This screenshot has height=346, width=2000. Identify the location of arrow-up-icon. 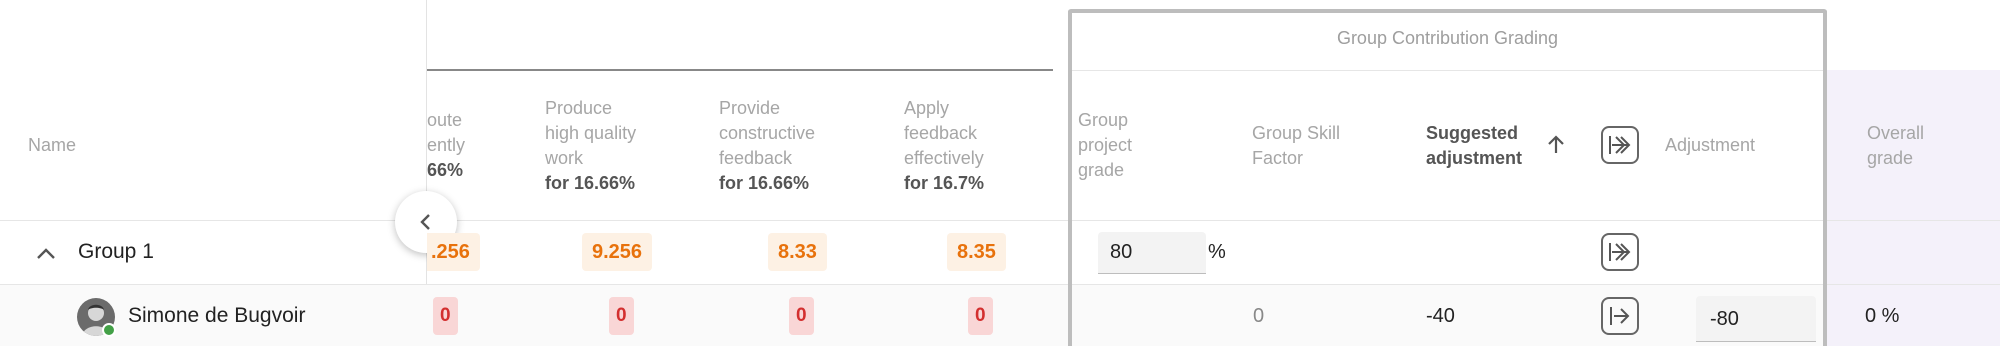
(1556, 144).